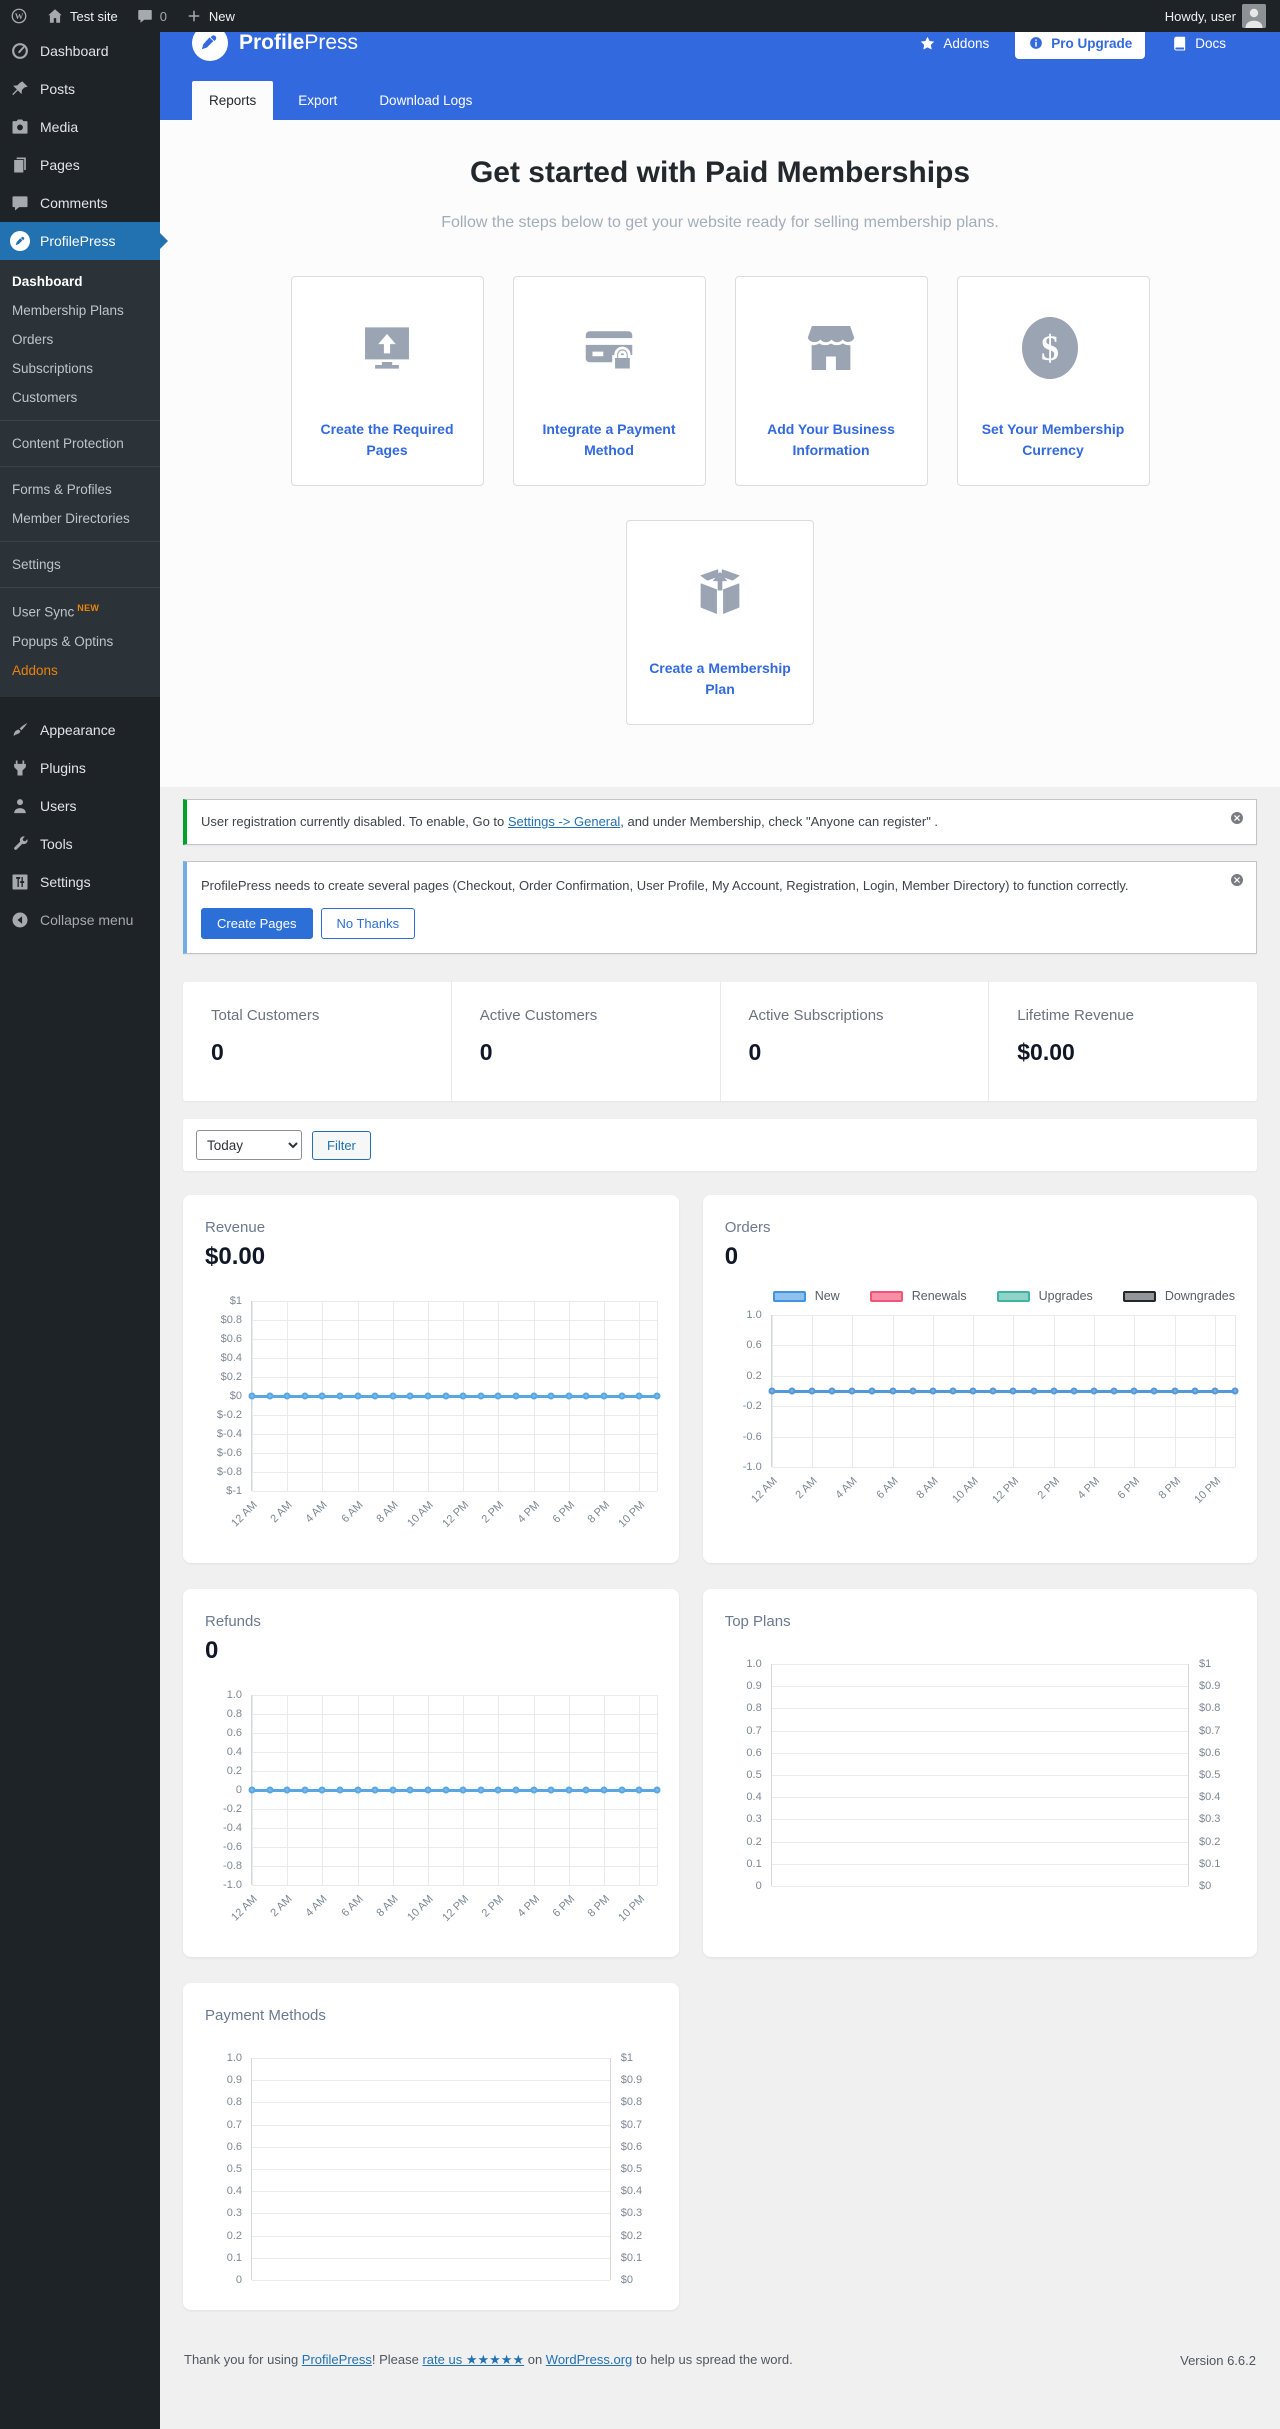 The height and width of the screenshot is (2429, 1280). I want to click on sidebar-item-tools: Tools, so click(80, 844).